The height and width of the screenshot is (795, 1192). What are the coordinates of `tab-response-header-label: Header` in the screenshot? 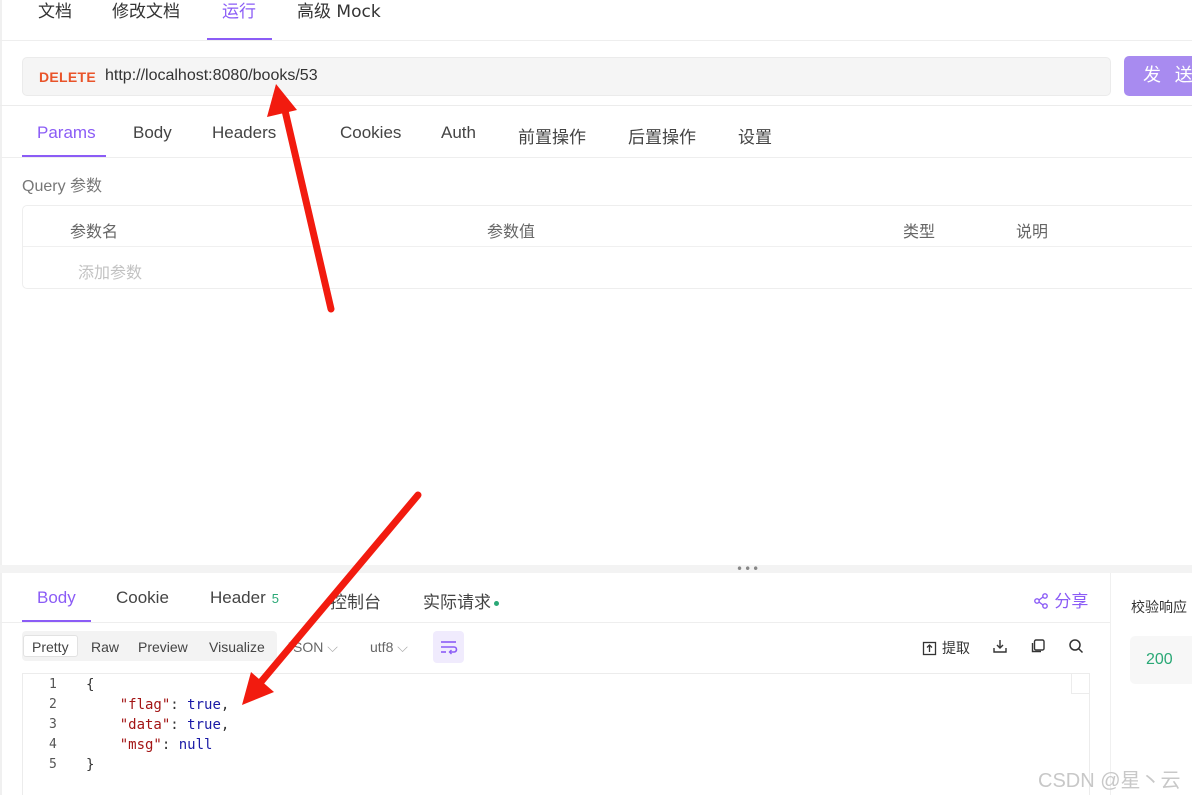 It's located at (238, 597).